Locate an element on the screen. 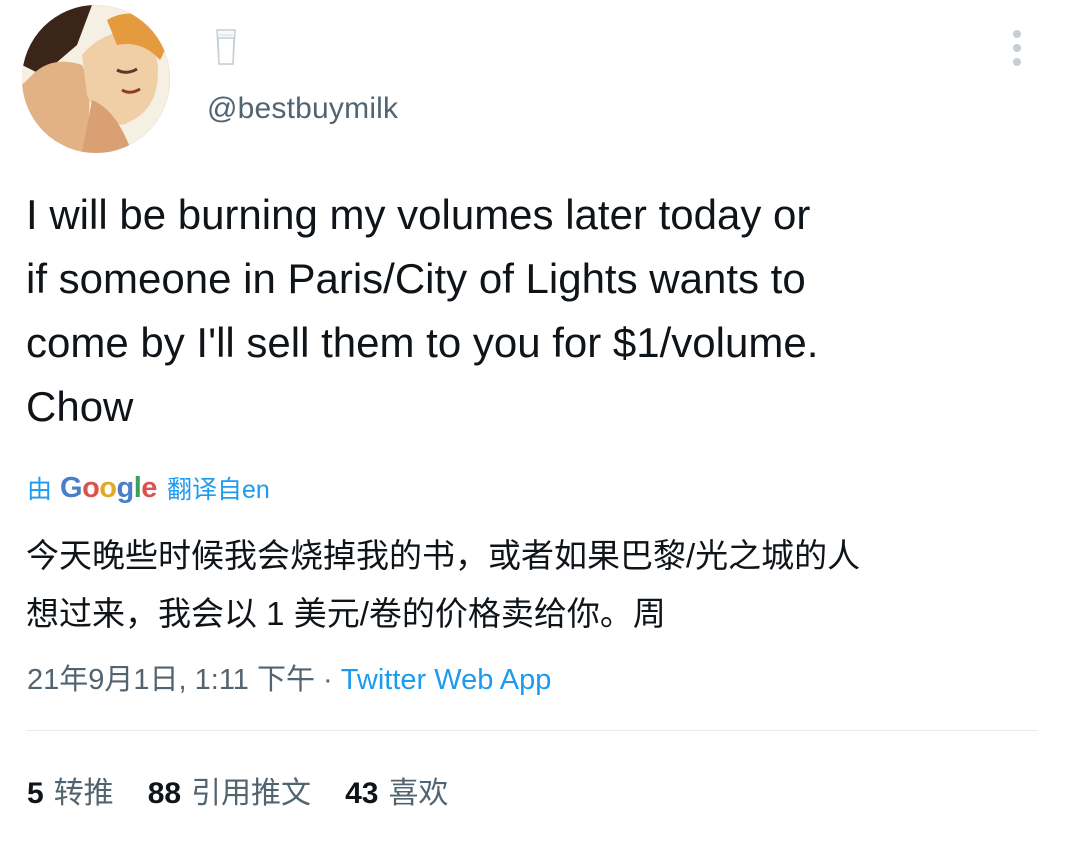  retweets-stat: 5 转推 is located at coordinates (70, 790).